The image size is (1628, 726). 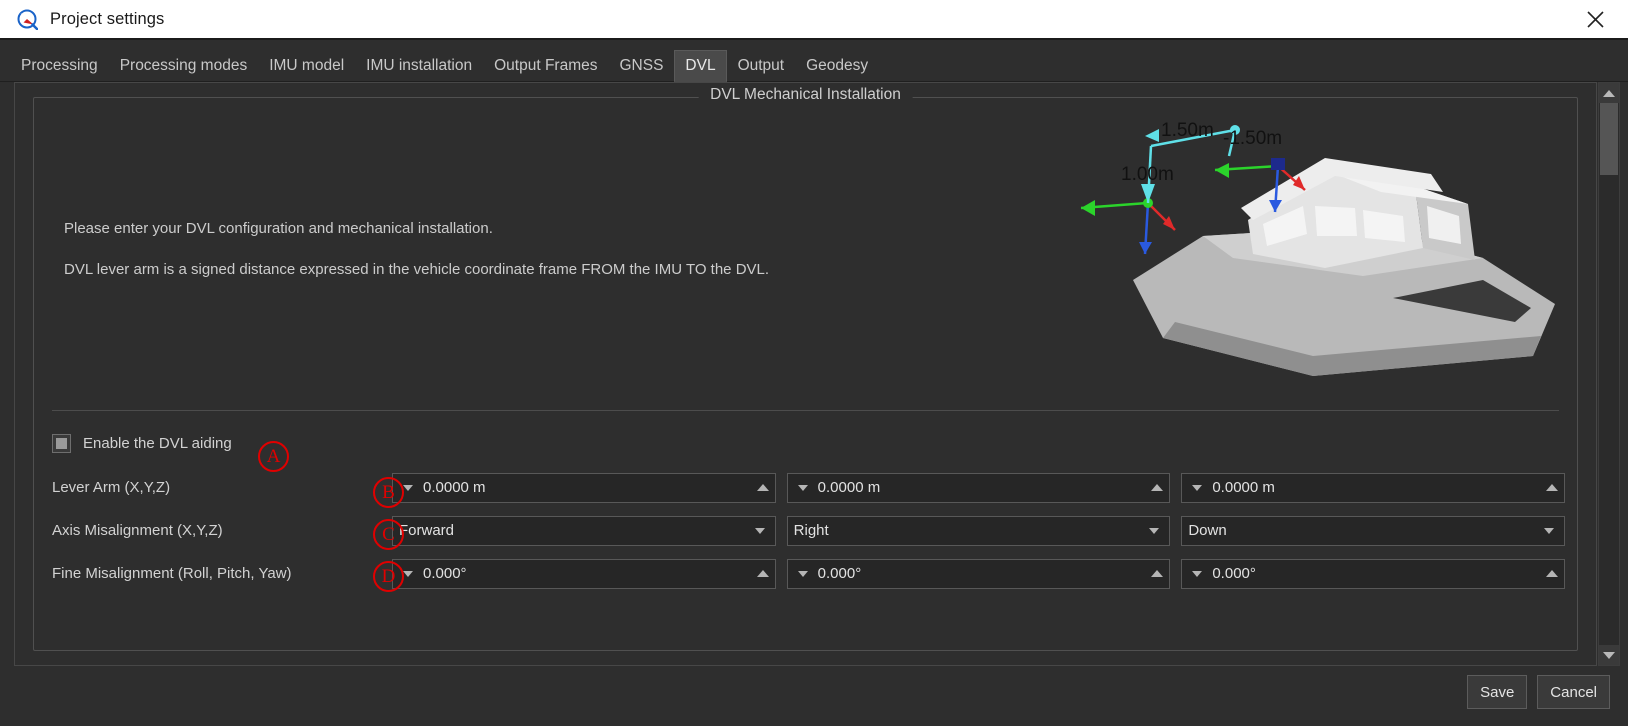 I want to click on lever-arm-z-value: 0.0000 m, so click(x=1243, y=487).